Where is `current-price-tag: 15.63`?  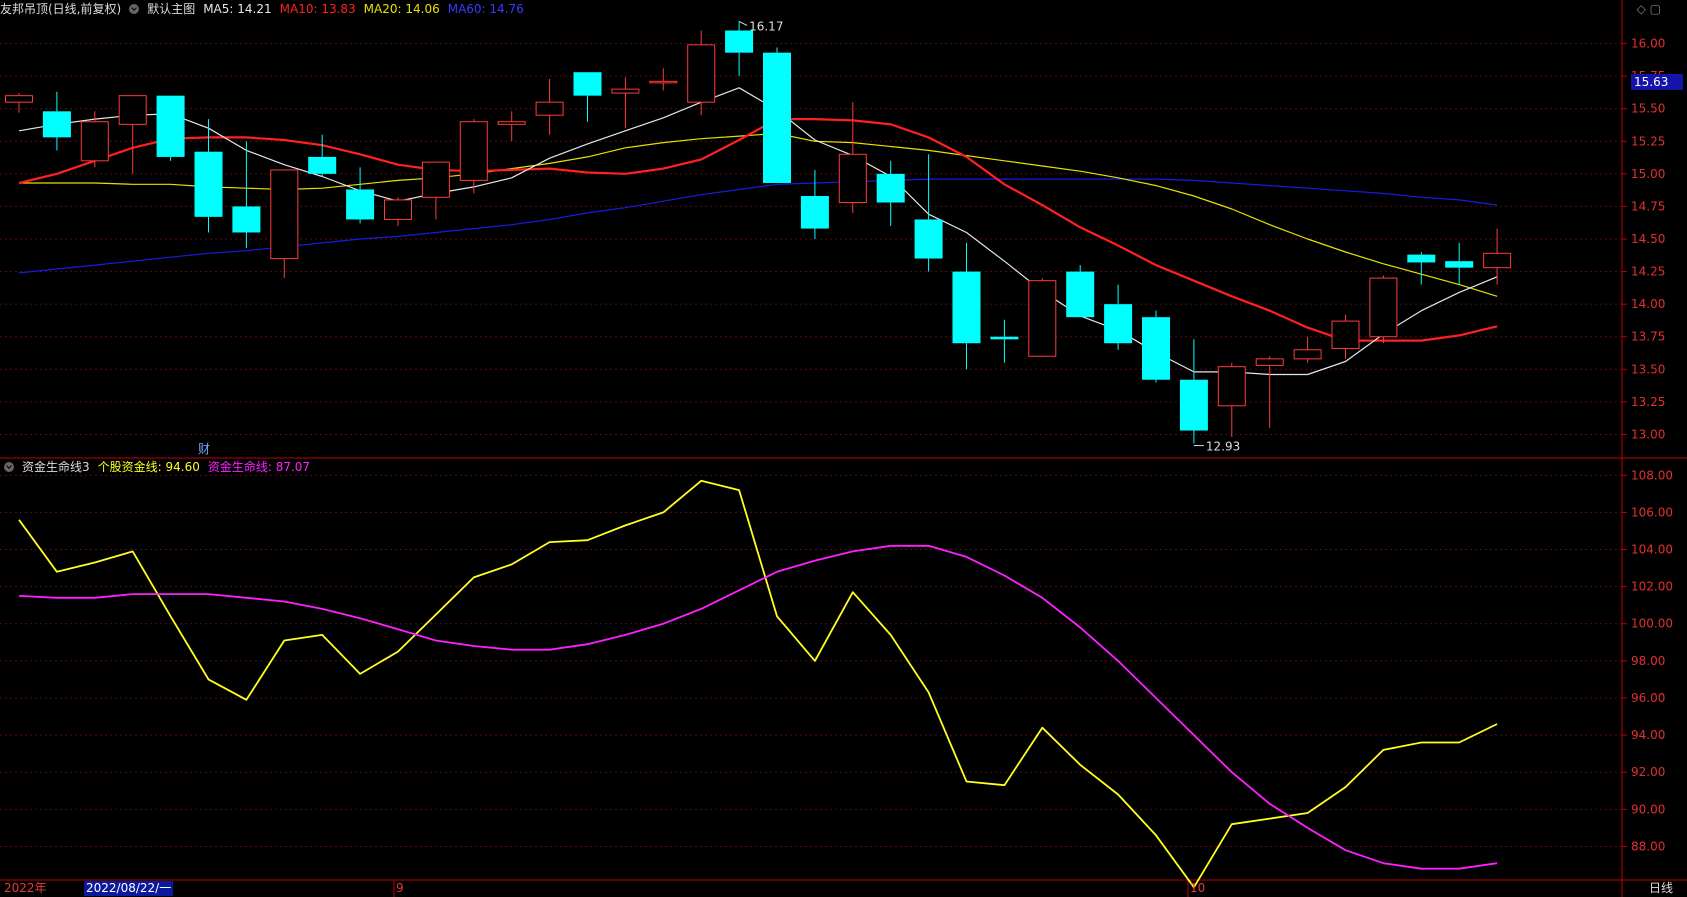 current-price-tag: 15.63 is located at coordinates (1657, 82).